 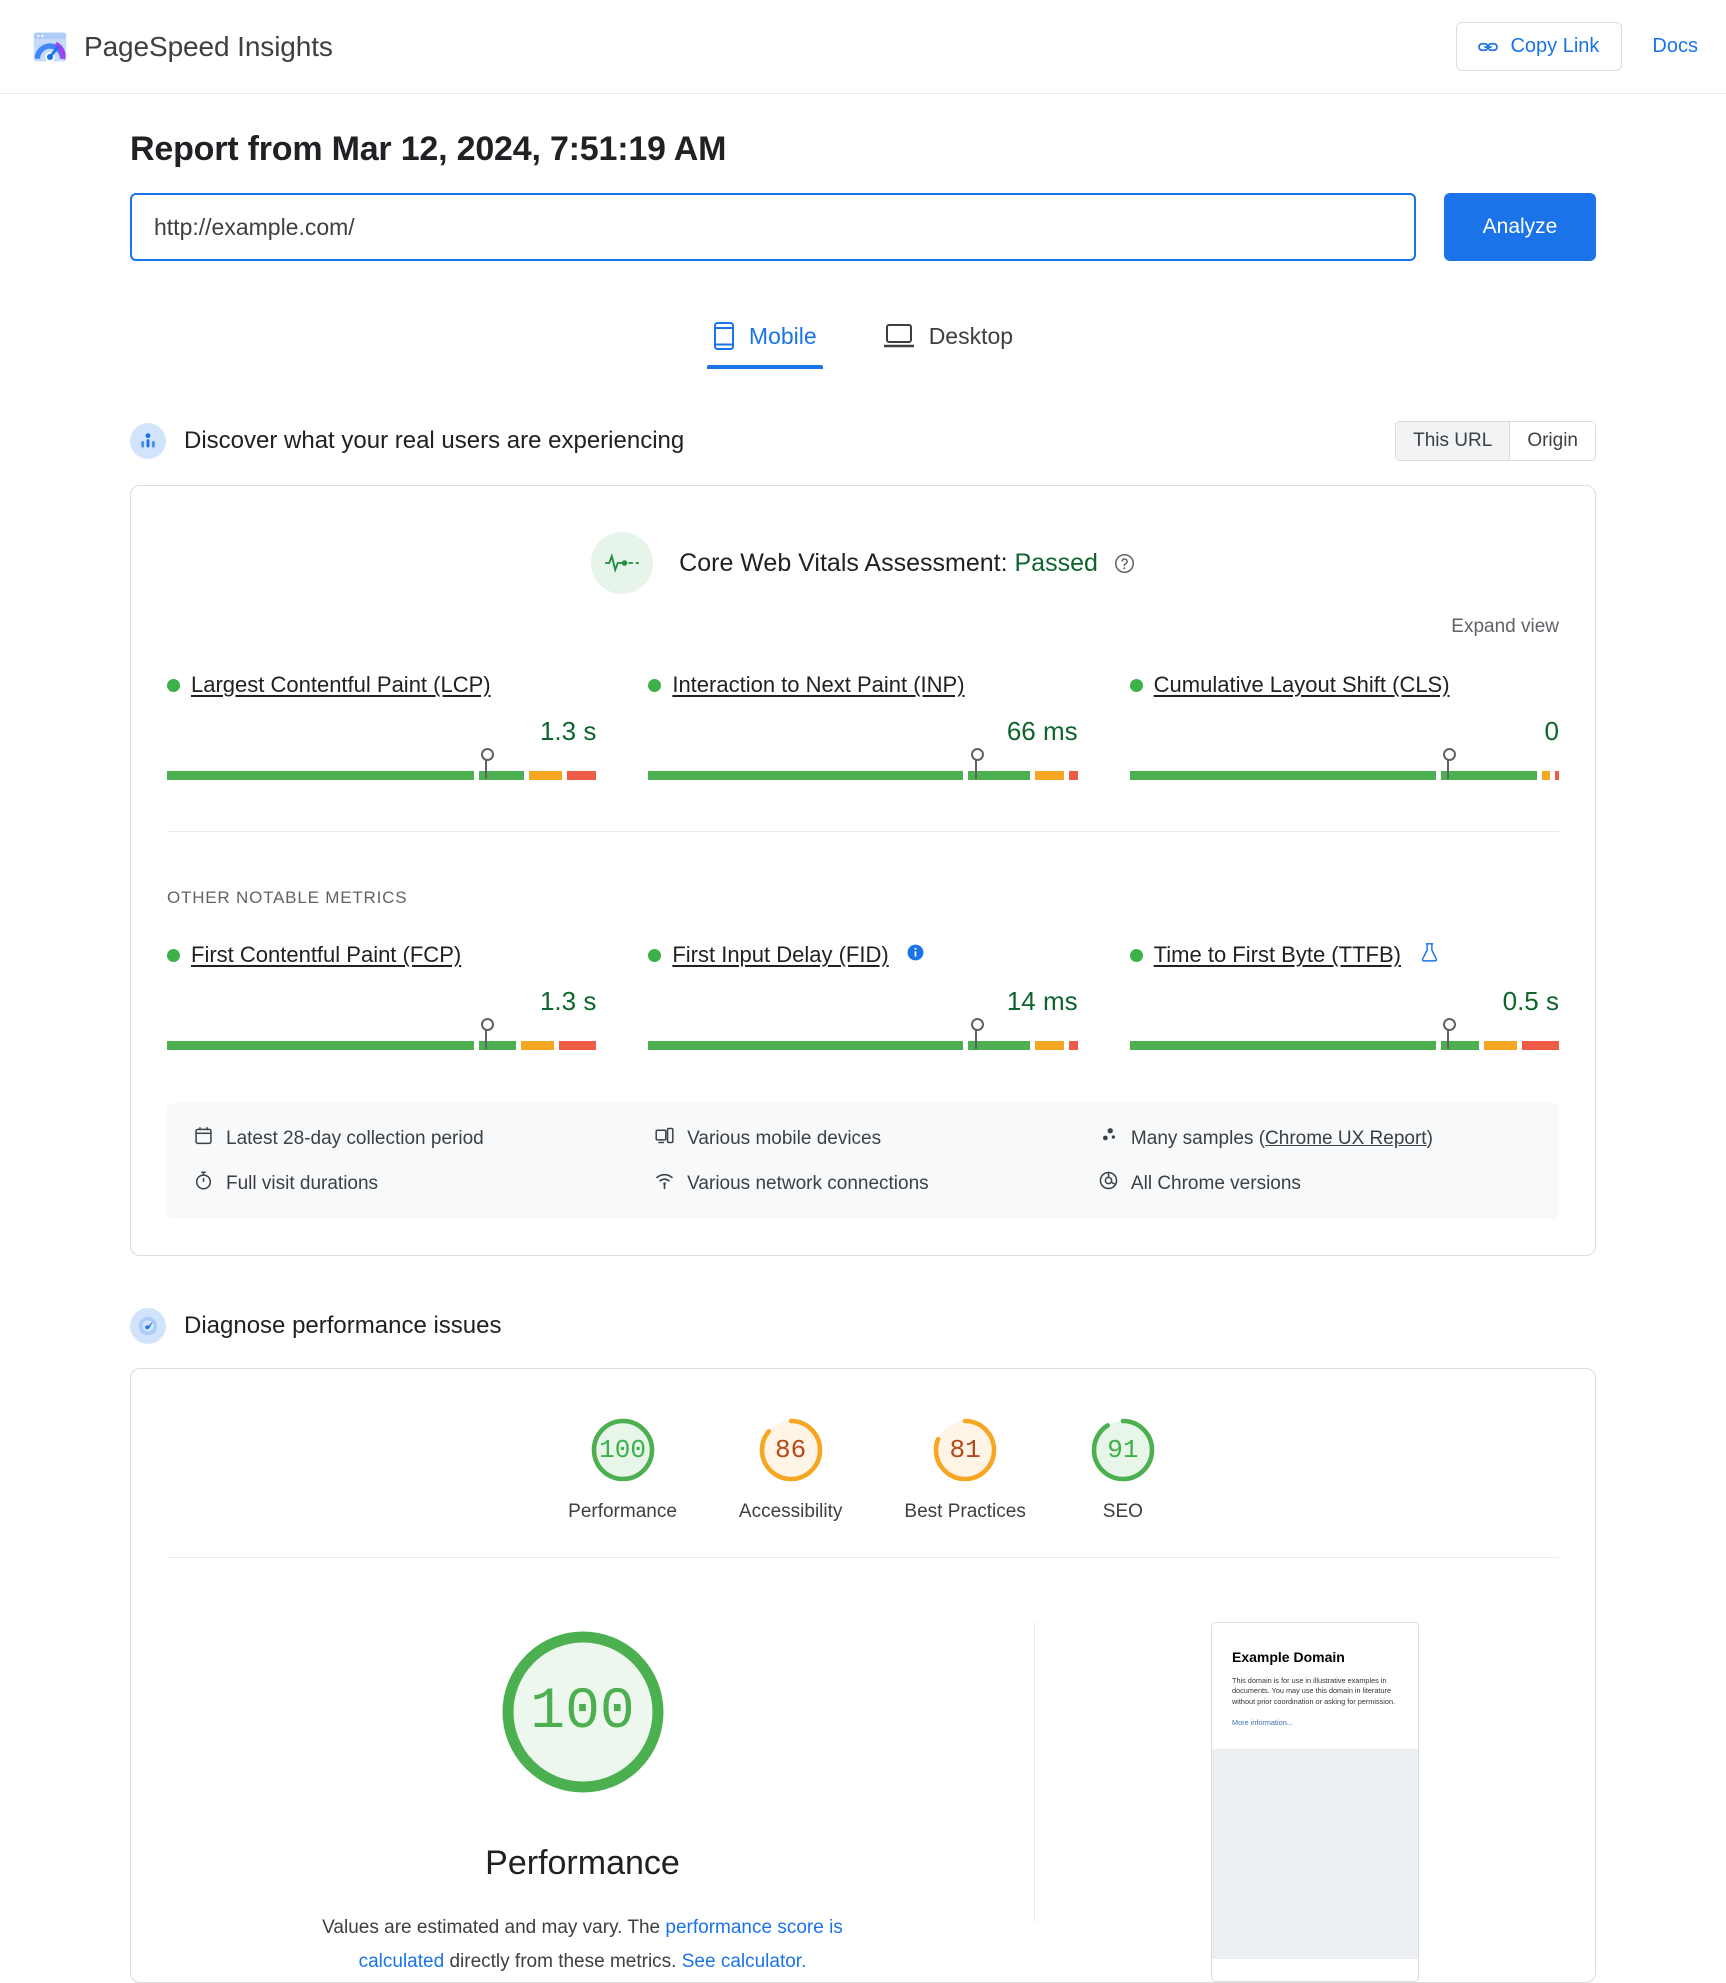 I want to click on scope-origin: Origin, so click(x=1552, y=441).